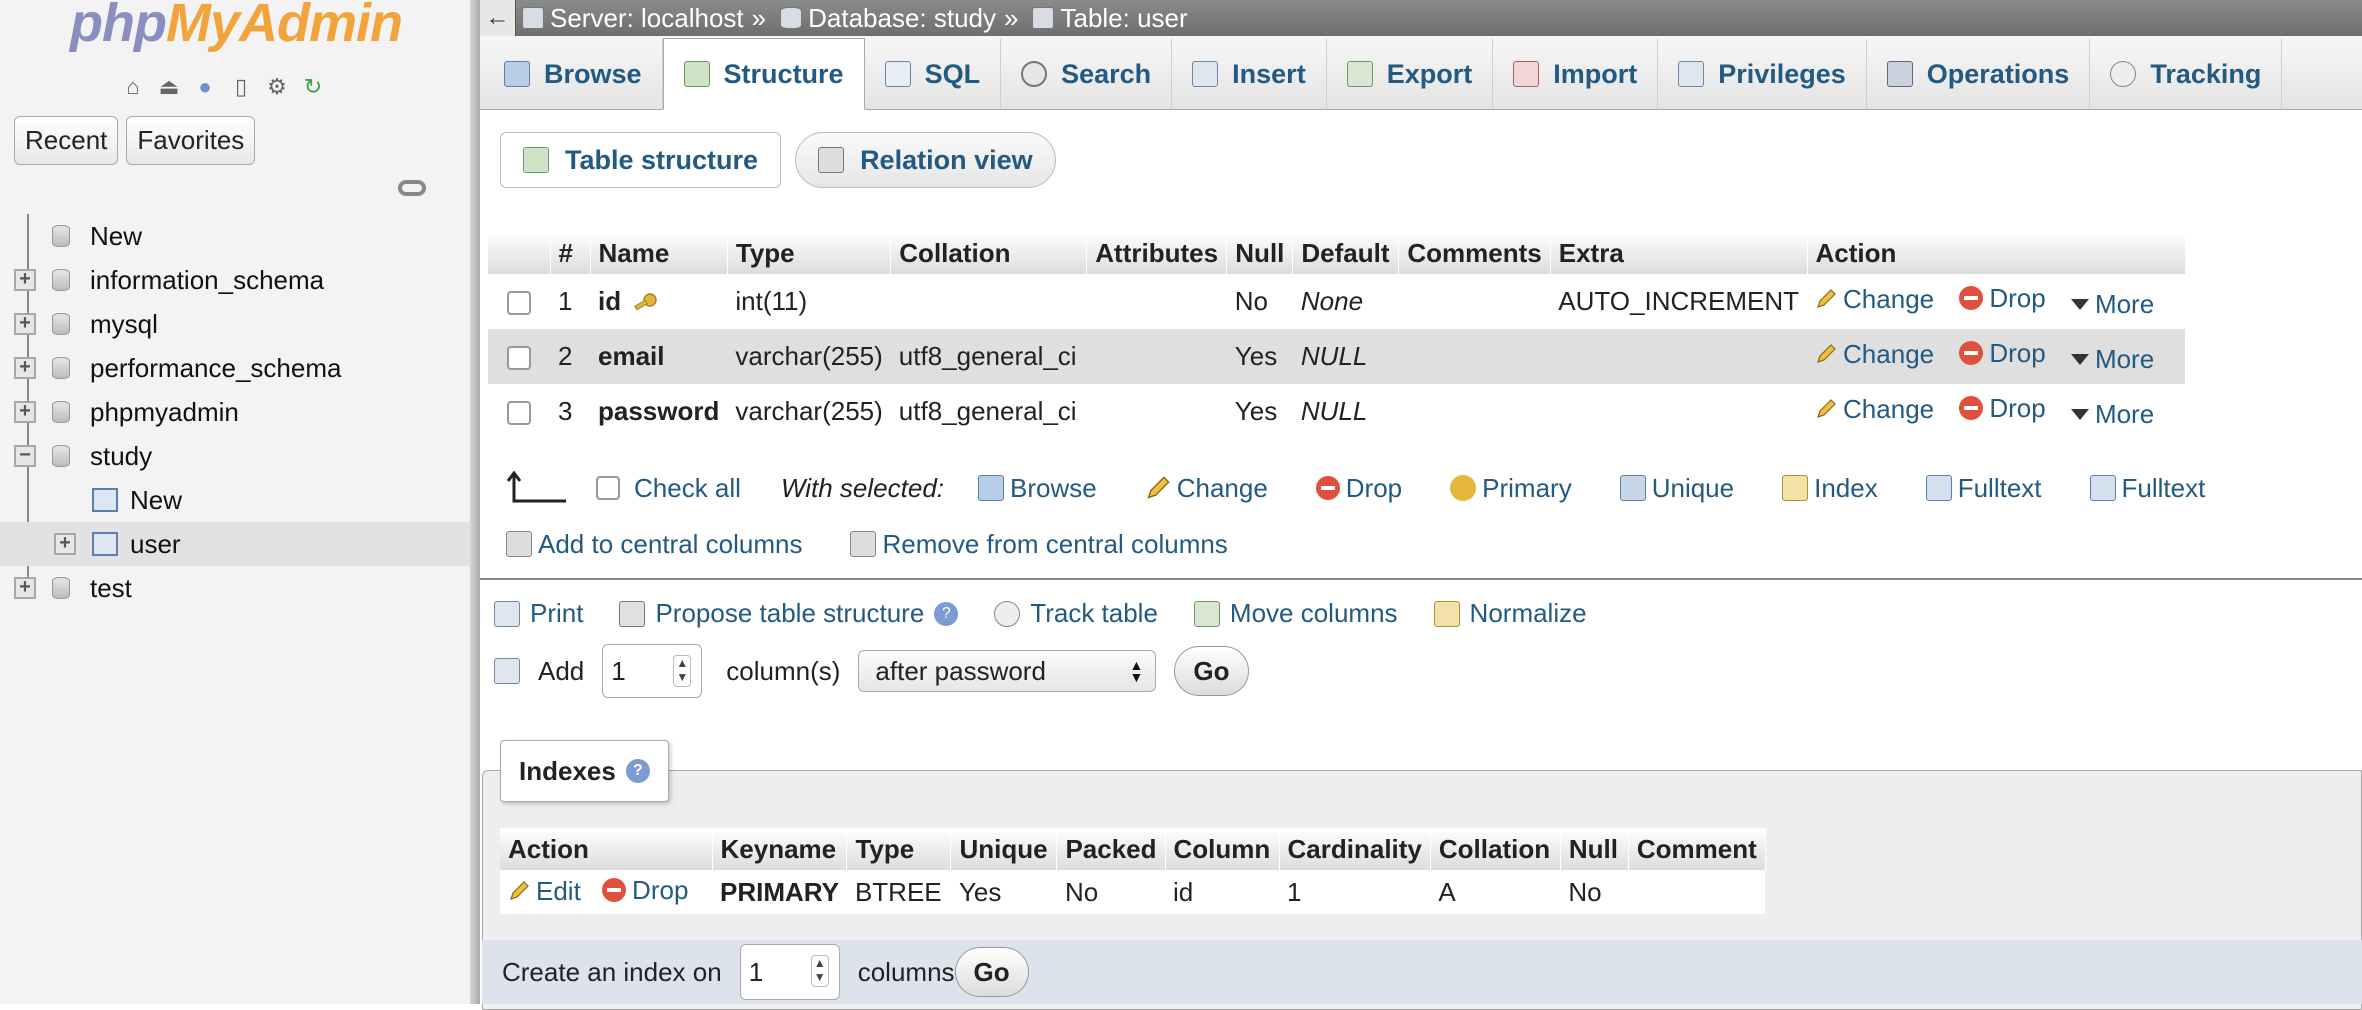  I want to click on column-header-collation: Collation, so click(989, 253).